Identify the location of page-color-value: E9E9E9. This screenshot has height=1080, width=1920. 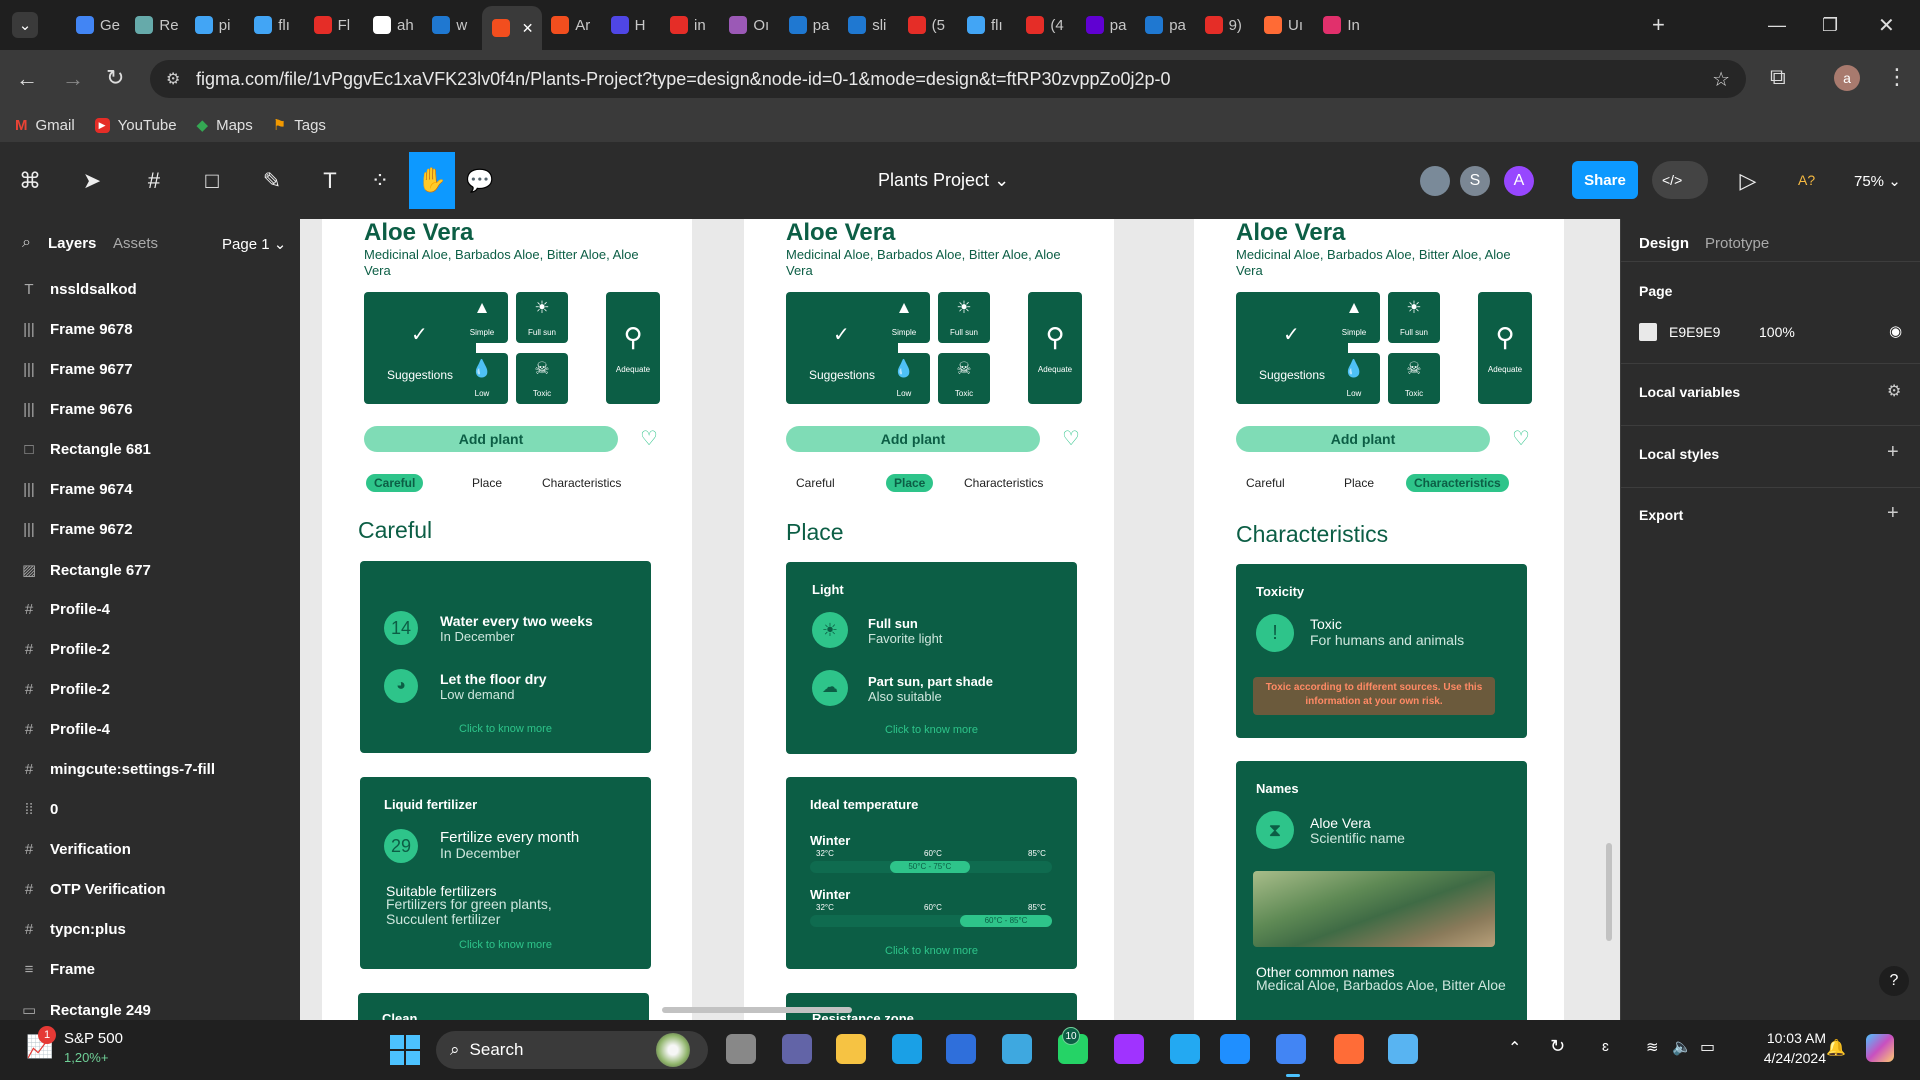
(1694, 332).